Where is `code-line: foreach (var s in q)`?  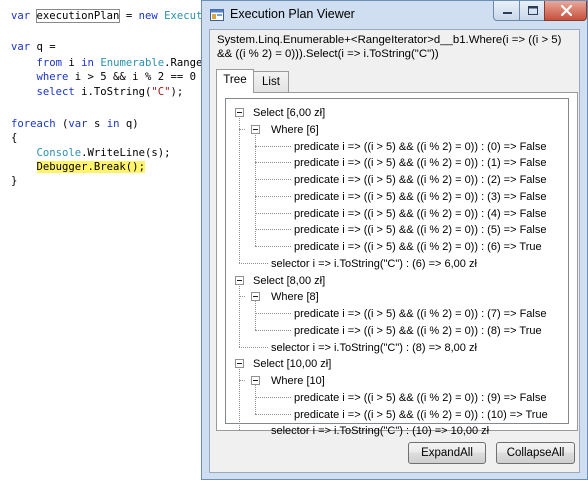 code-line: foreach (var s in q) is located at coordinates (75, 124).